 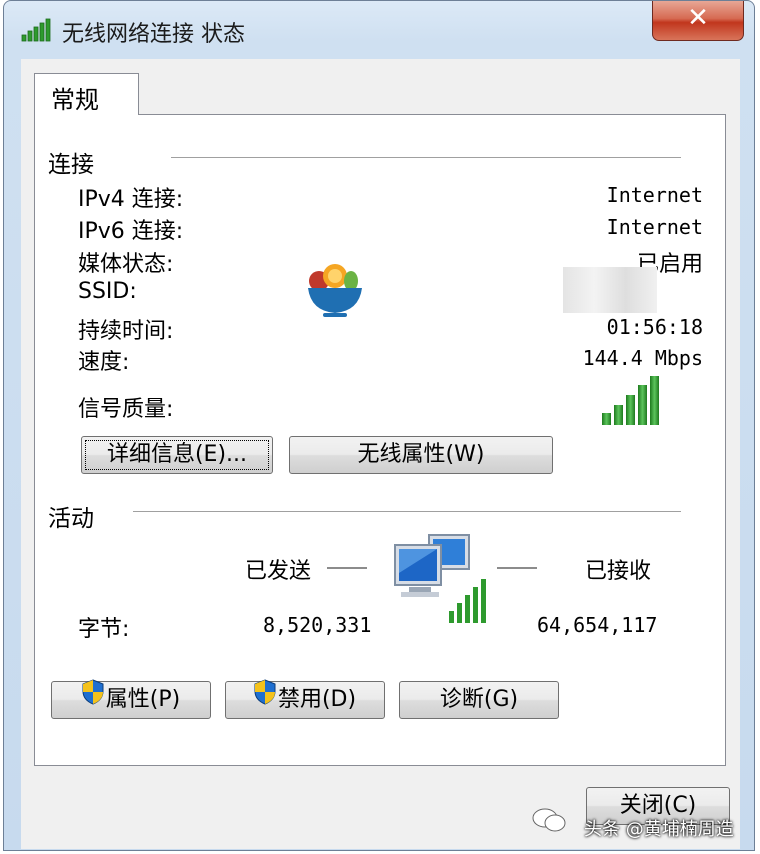 I want to click on window-title: 无线网络连接 状态, so click(x=153, y=34).